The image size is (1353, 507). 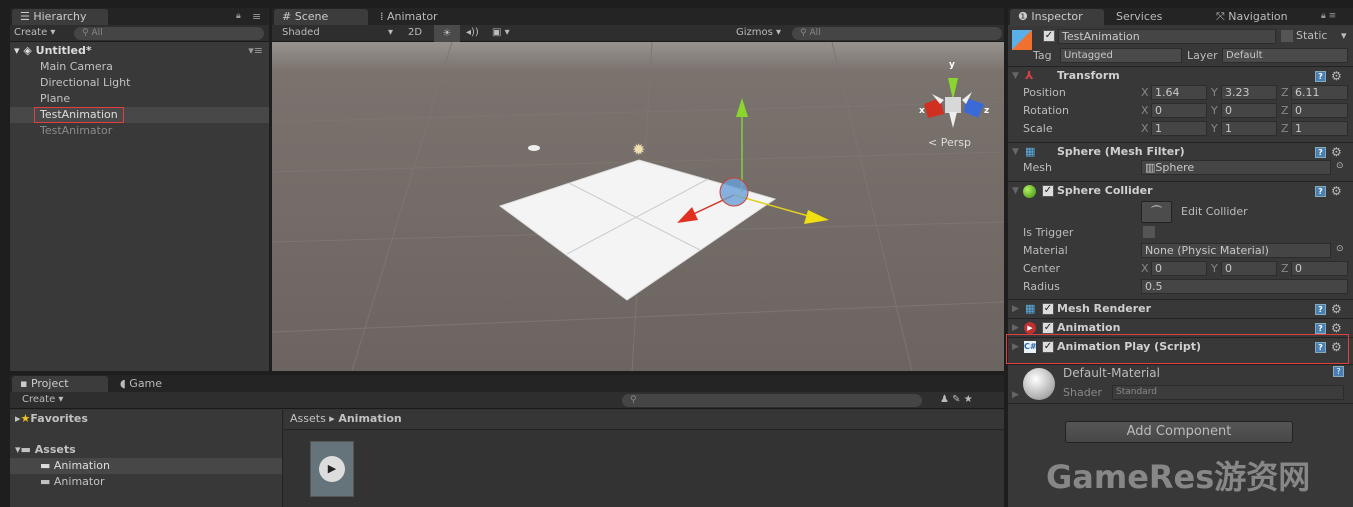 I want to click on tab-inspector: ❶ Inspector, so click(x=1057, y=17).